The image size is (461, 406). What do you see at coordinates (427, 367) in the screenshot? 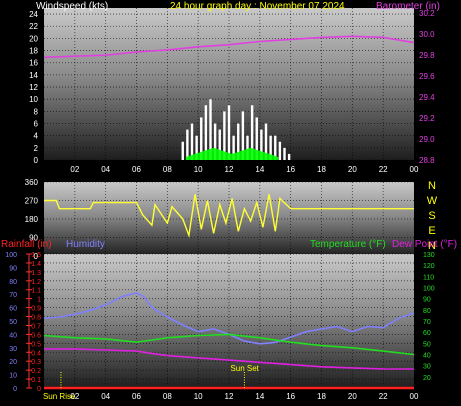
I see `temperature-tick-label: 30` at bounding box center [427, 367].